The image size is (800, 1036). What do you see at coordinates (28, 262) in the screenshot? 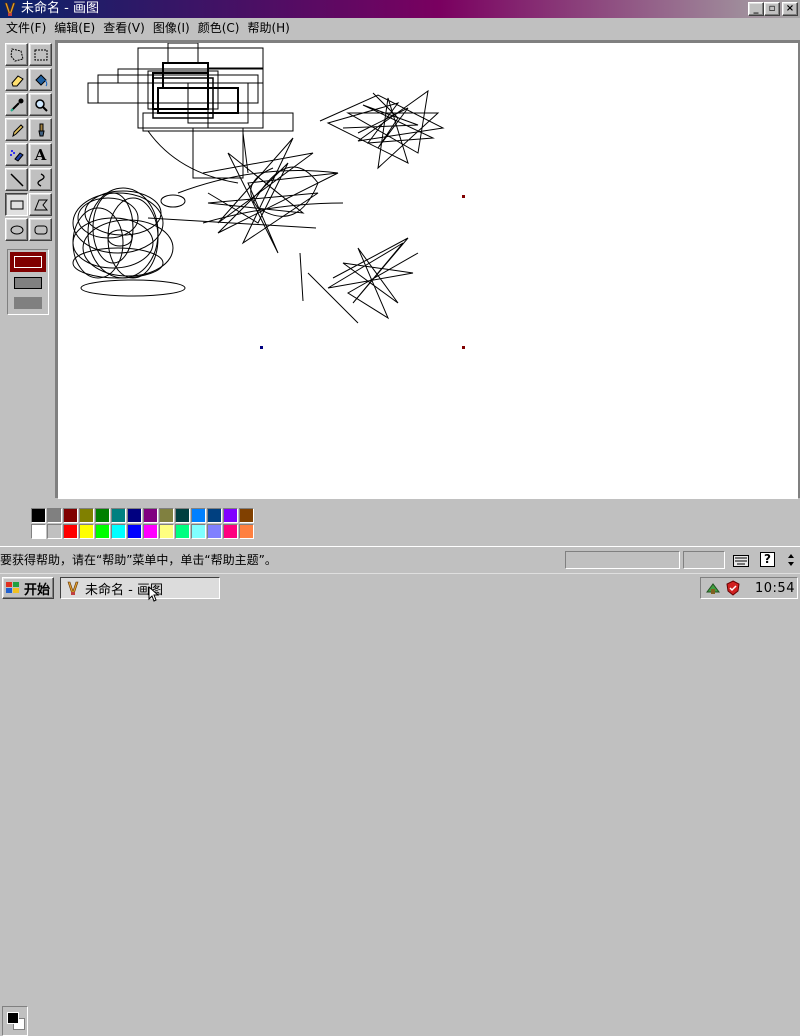
I see `fill-style-outline` at bounding box center [28, 262].